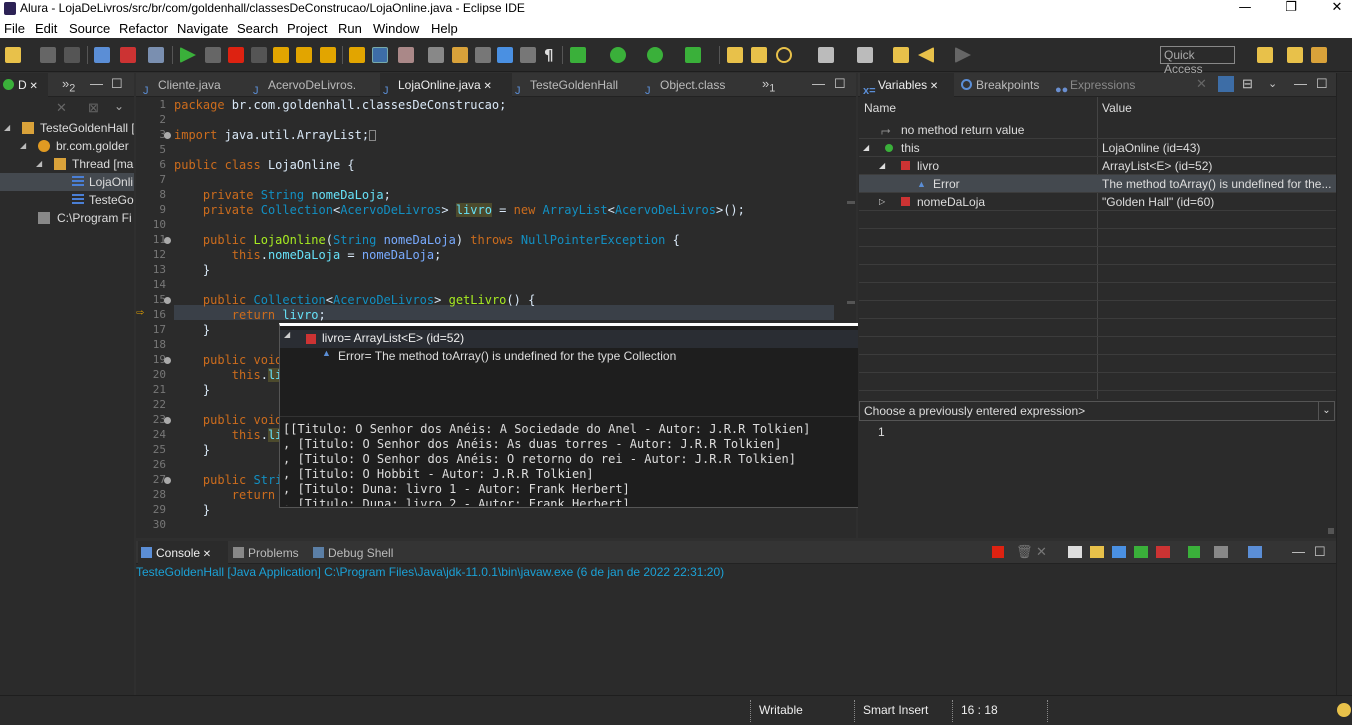 This screenshot has height=725, width=1352. I want to click on word-wrap-icon, so click(1119, 552).